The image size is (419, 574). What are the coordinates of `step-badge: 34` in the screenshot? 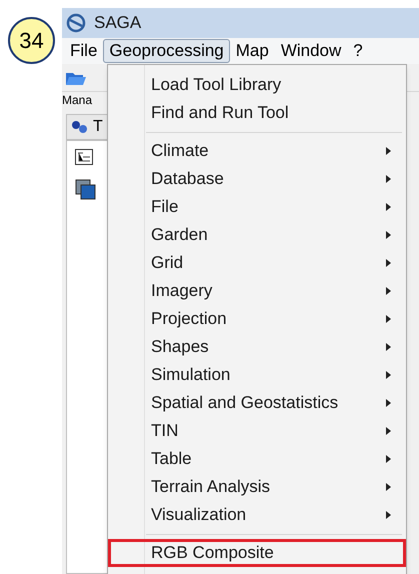 It's located at (31, 40).